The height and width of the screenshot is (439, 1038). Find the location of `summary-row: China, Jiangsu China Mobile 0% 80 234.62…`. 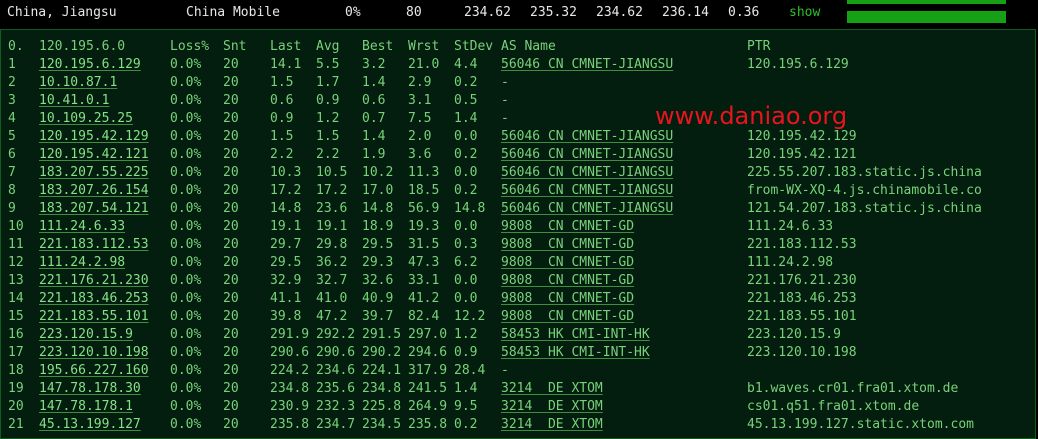

summary-row: China, Jiangsu China Mobile 0% 80 234.62… is located at coordinates (519, 13).